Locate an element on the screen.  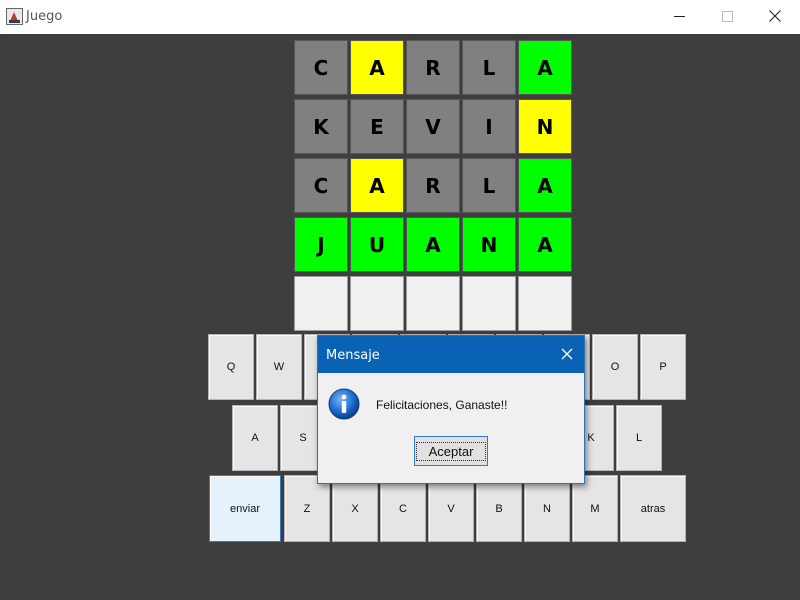
key-atras: atras is located at coordinates (653, 508).